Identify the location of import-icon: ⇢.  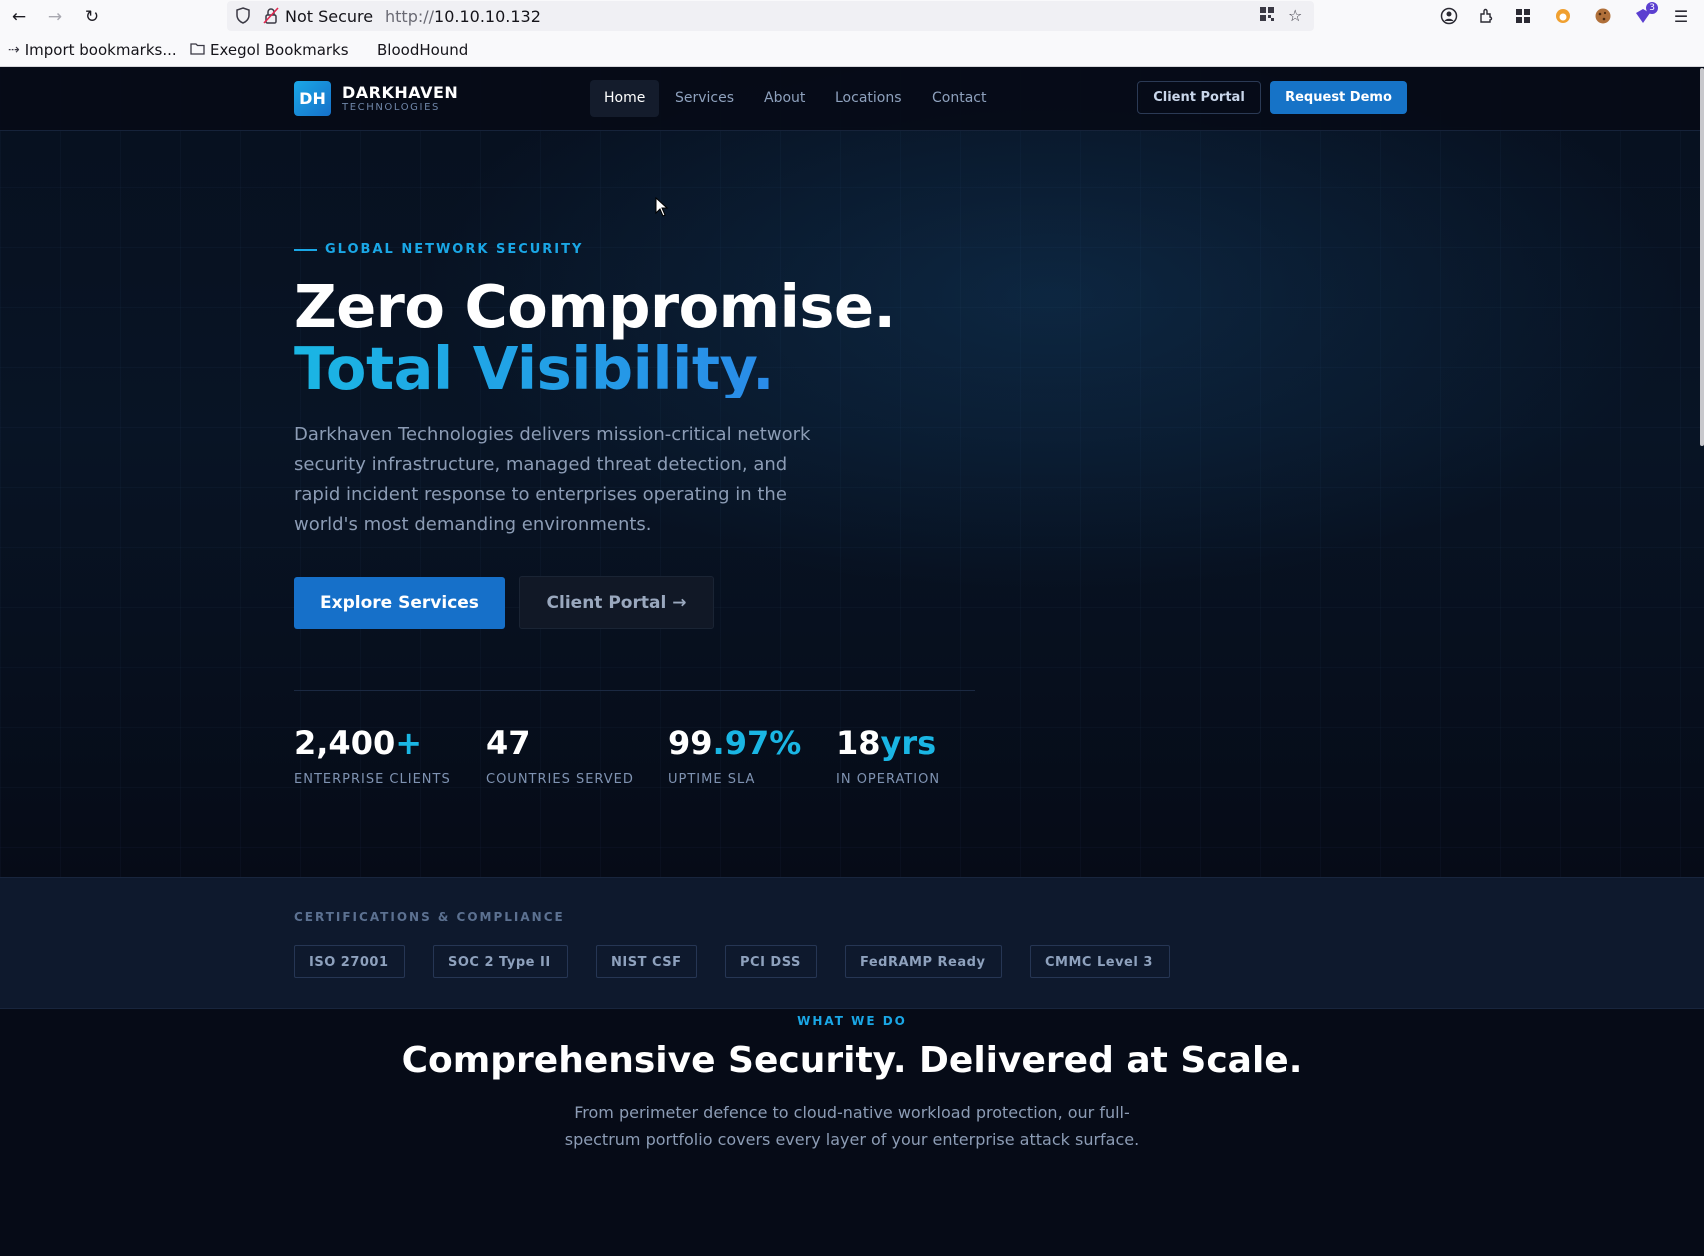
(14, 50).